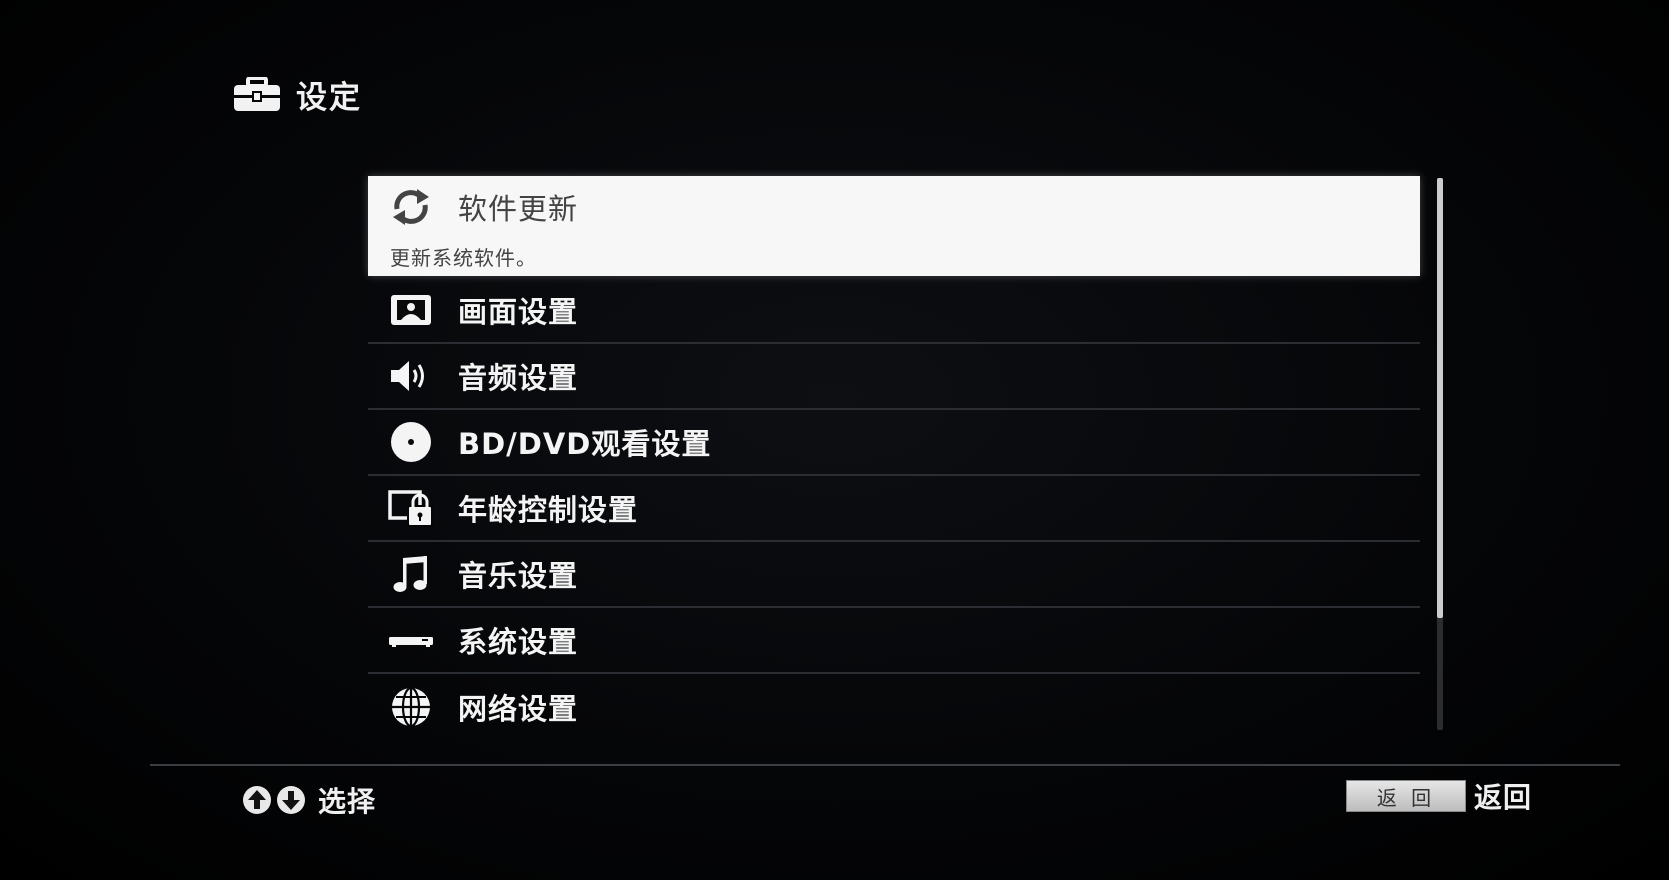  Describe the element at coordinates (894, 509) in the screenshot. I see `menu-item-parental-control-settings: 年龄控制设置` at that location.